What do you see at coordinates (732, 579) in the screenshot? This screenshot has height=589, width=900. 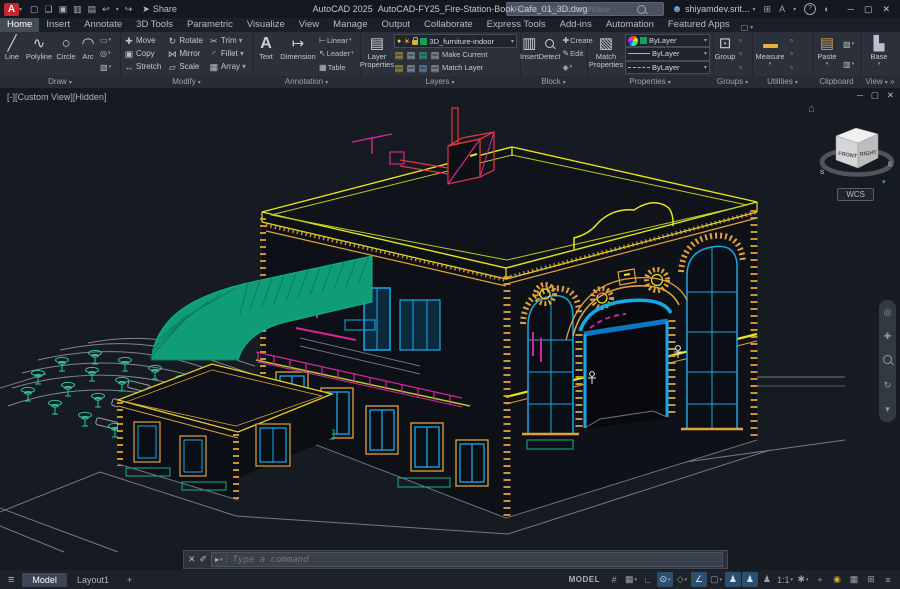 I see `gizmo-toggle: ♟` at bounding box center [732, 579].